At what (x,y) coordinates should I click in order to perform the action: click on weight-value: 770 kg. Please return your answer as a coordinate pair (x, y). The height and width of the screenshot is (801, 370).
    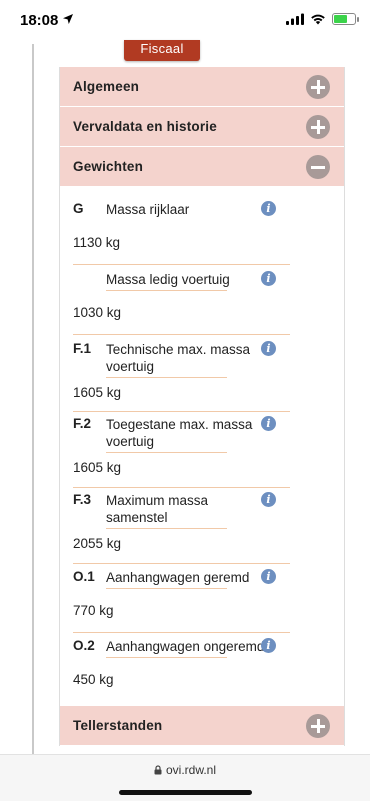
    Looking at the image, I should click on (93, 610).